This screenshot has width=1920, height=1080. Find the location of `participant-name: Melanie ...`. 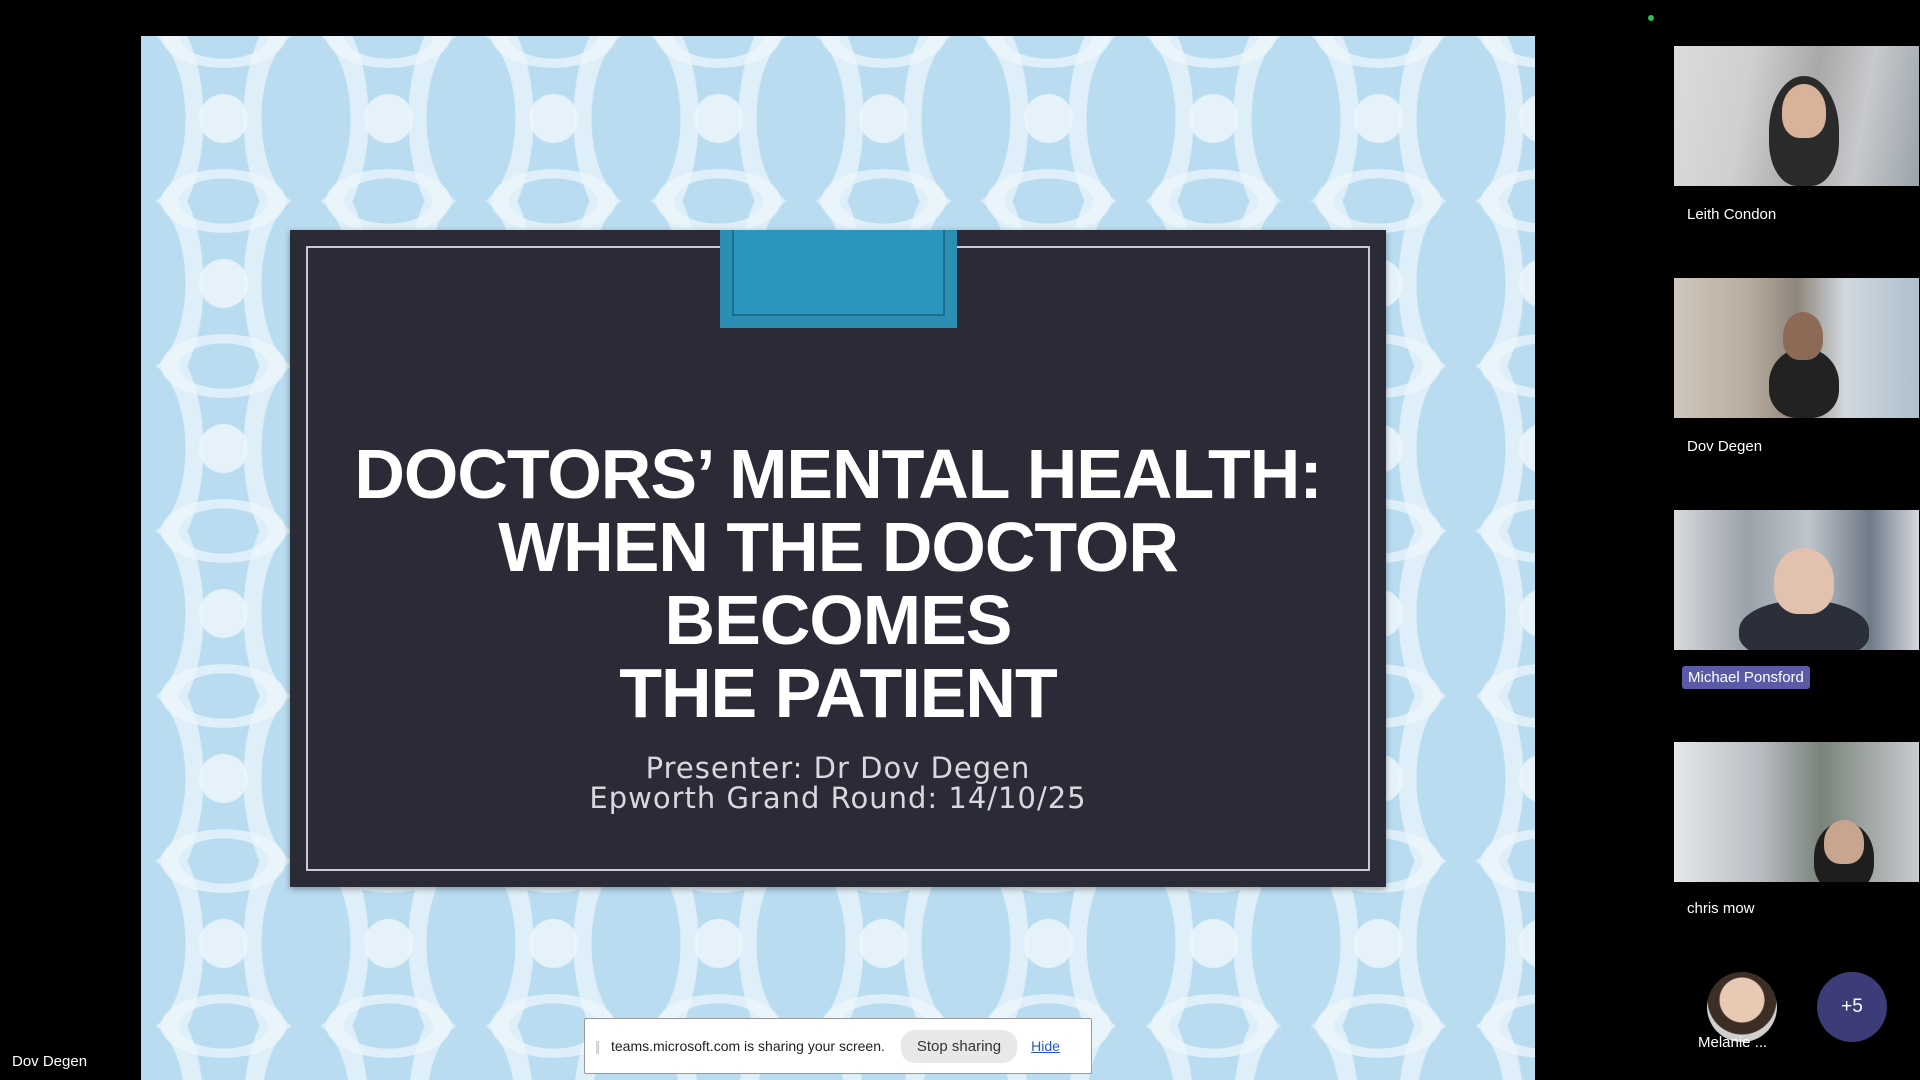

participant-name: Melanie ... is located at coordinates (1733, 1042).